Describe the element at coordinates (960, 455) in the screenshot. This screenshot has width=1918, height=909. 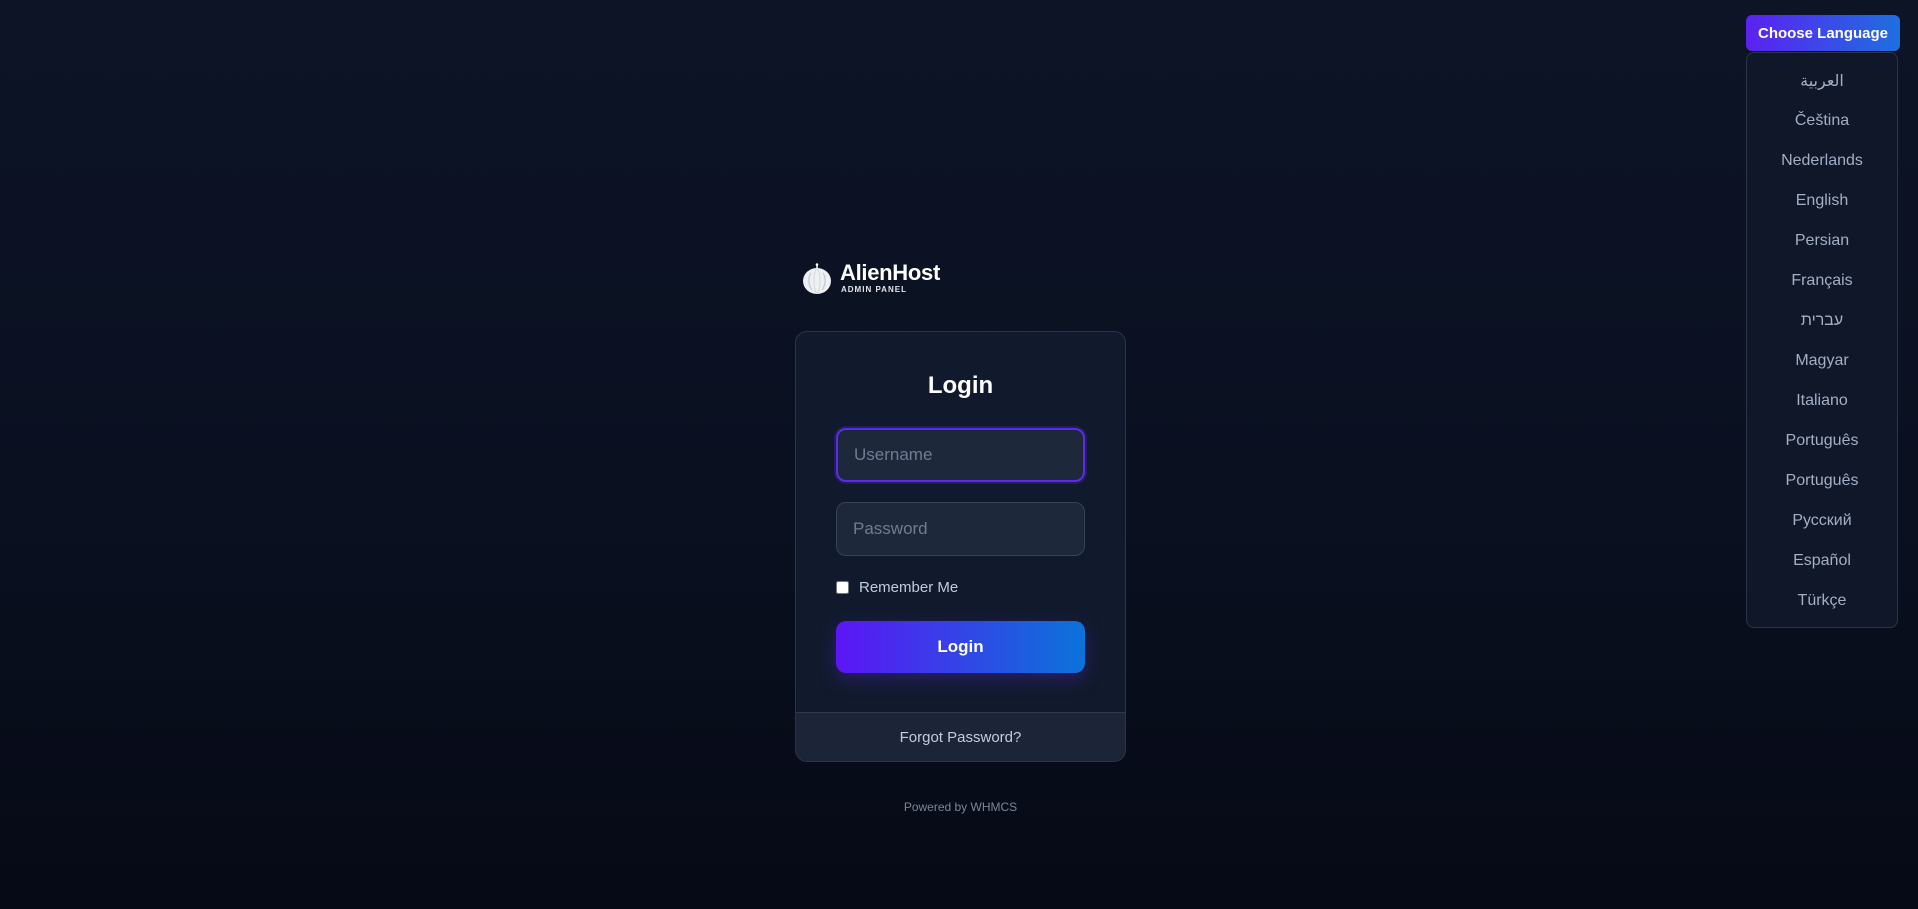
I see `username-input` at that location.